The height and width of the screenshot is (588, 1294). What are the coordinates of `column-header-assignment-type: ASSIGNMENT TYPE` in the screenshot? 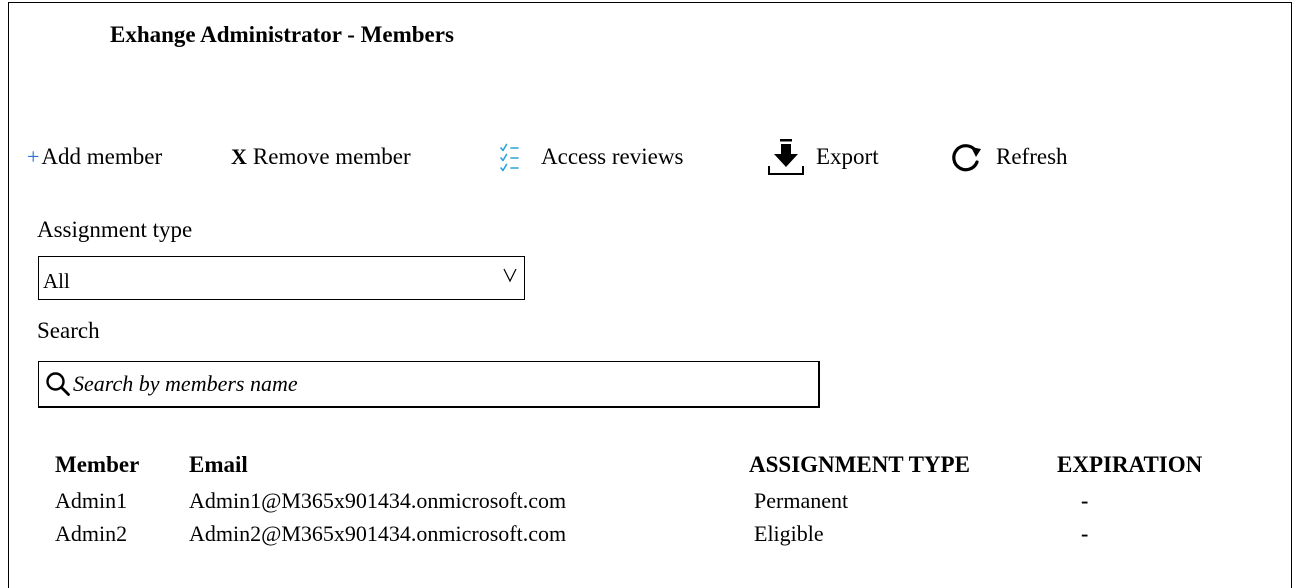 It's located at (859, 465).